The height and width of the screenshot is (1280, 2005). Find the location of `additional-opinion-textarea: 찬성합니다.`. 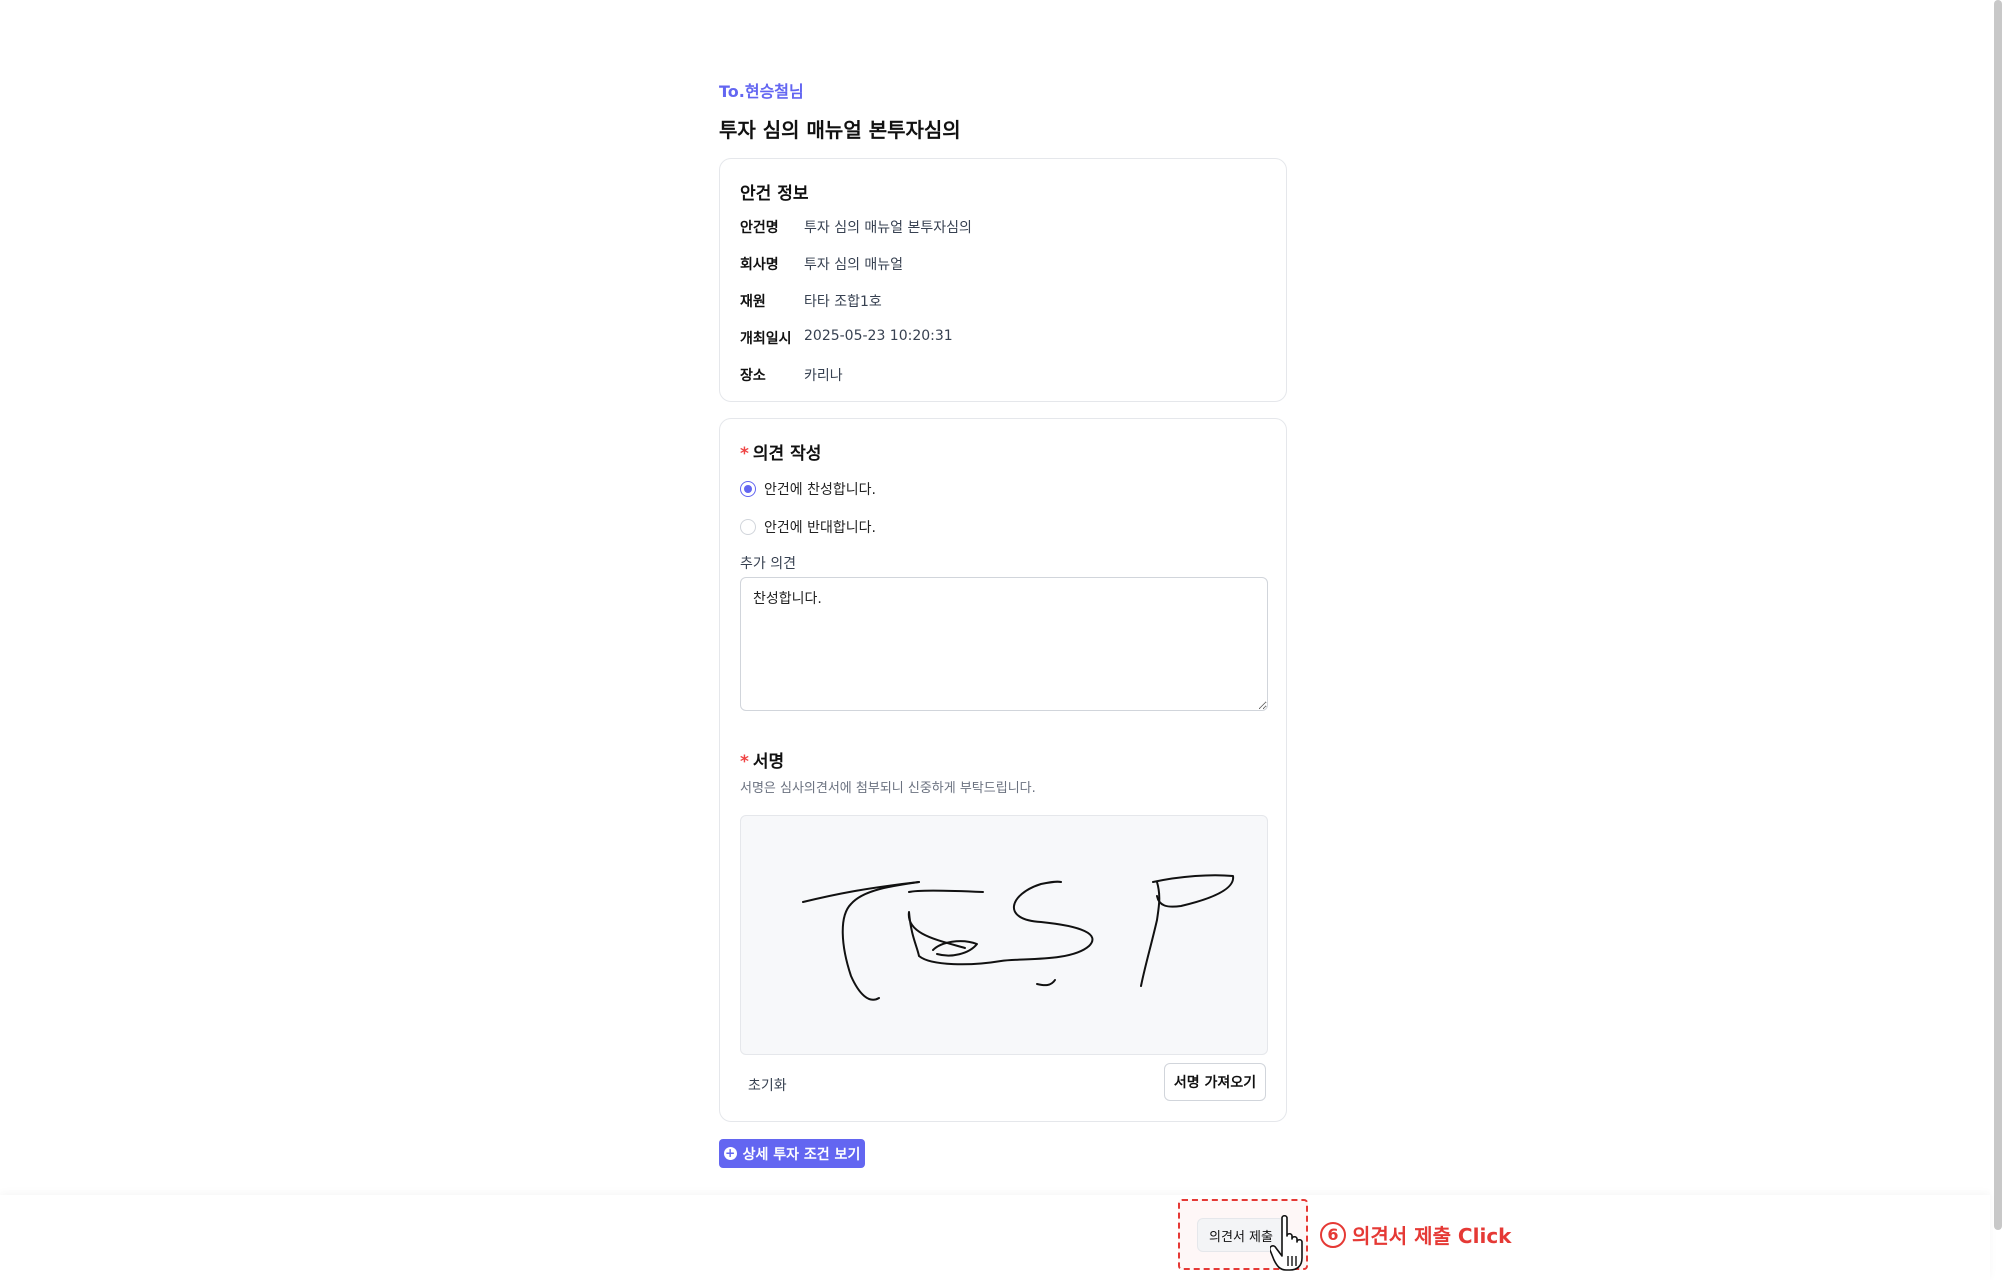

additional-opinion-textarea: 찬성합니다. is located at coordinates (1004, 644).